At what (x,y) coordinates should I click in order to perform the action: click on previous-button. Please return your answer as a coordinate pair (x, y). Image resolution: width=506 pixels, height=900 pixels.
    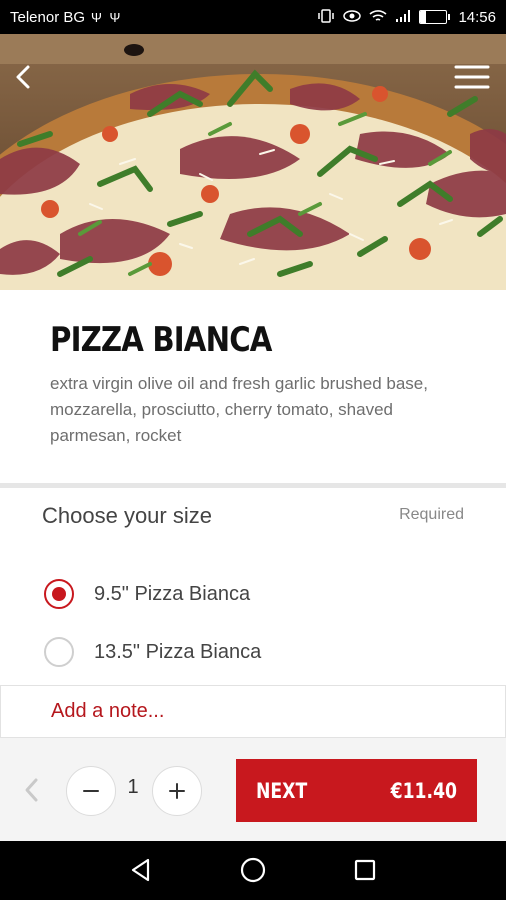
    Looking at the image, I should click on (32, 790).